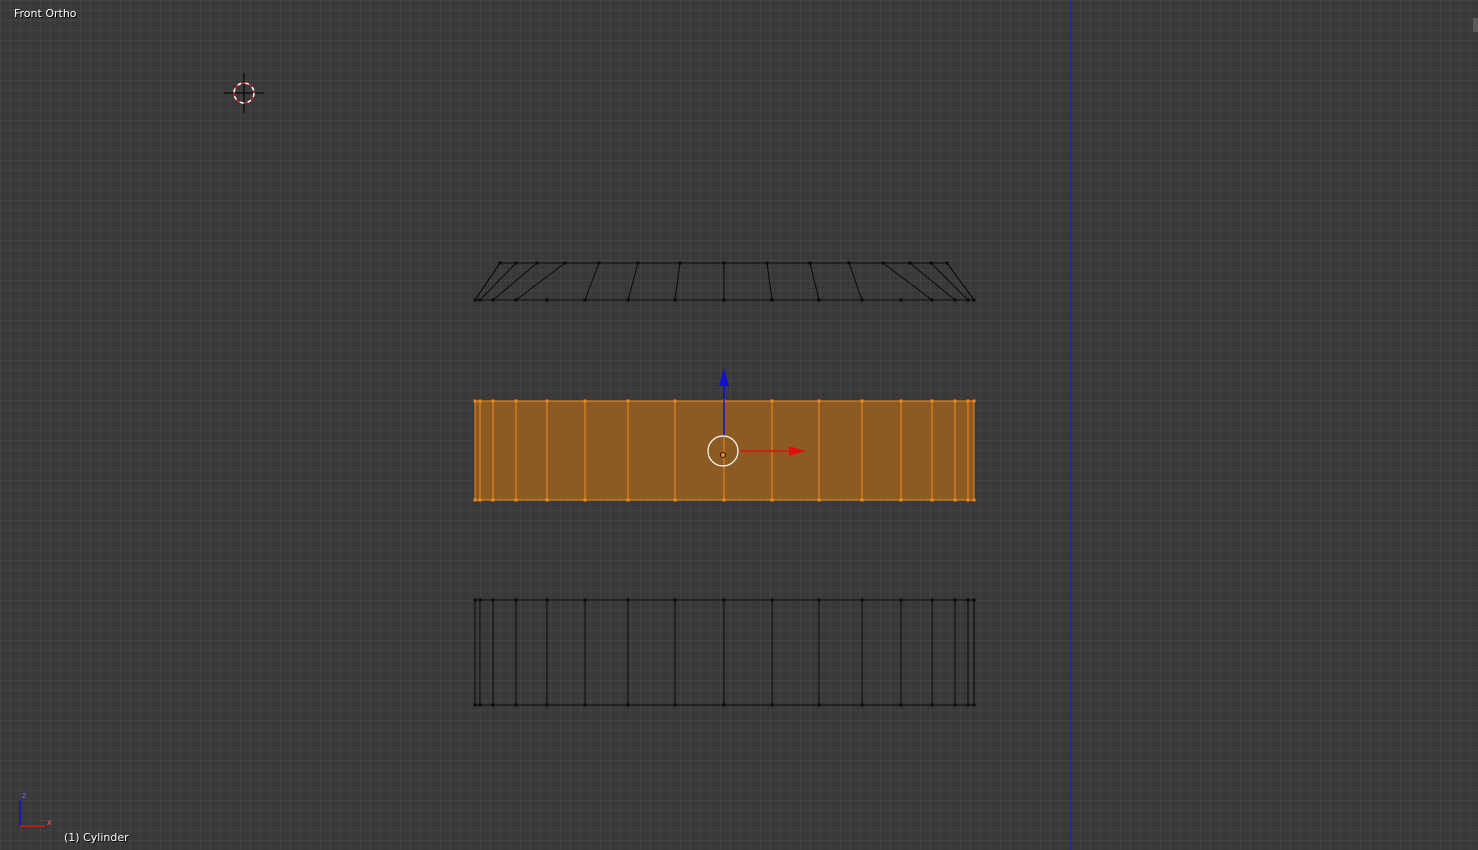 The height and width of the screenshot is (850, 1478). What do you see at coordinates (244, 93) in the screenshot?
I see `3d-cursor-icon` at bounding box center [244, 93].